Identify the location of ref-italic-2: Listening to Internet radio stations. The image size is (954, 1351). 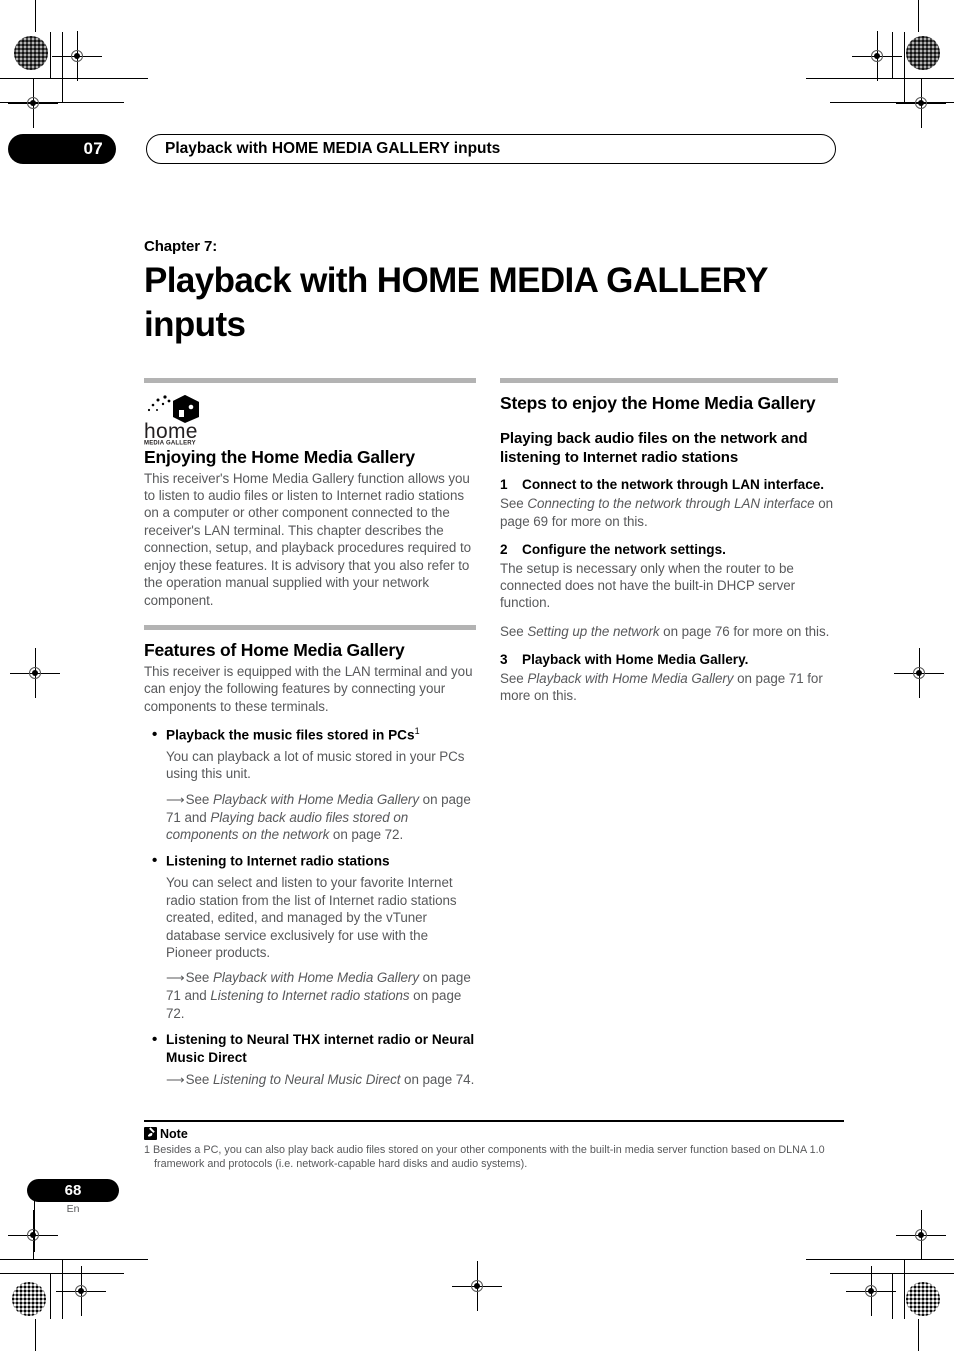
(310, 996).